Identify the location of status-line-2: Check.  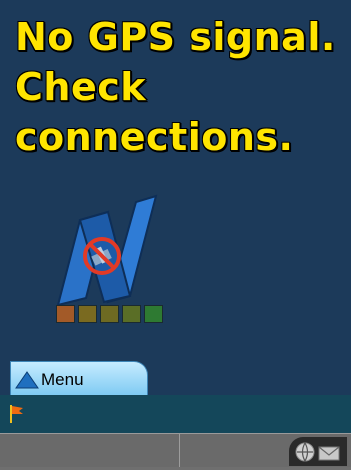
(81, 87).